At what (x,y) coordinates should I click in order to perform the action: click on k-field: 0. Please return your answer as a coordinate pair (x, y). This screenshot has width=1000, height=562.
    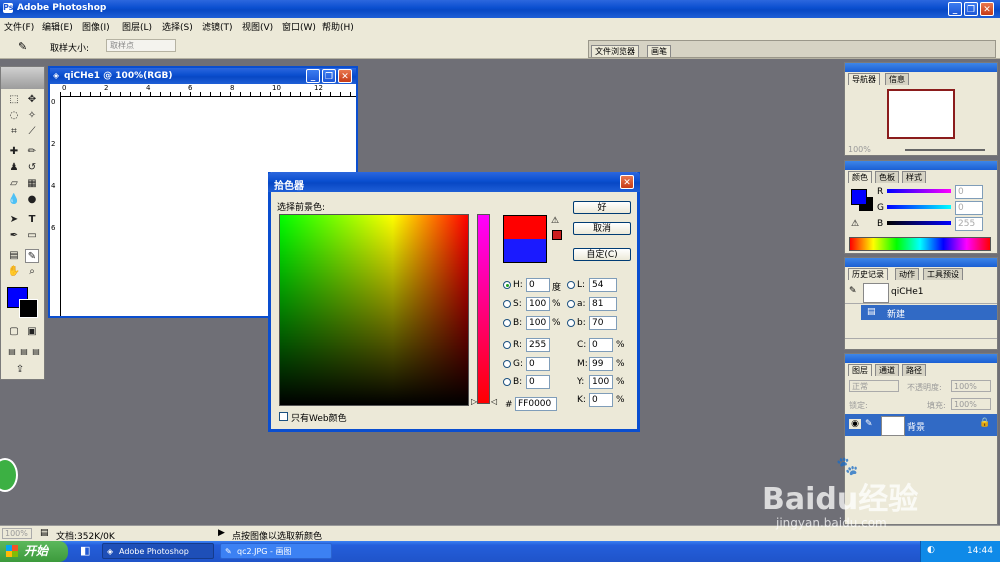
    Looking at the image, I should click on (601, 400).